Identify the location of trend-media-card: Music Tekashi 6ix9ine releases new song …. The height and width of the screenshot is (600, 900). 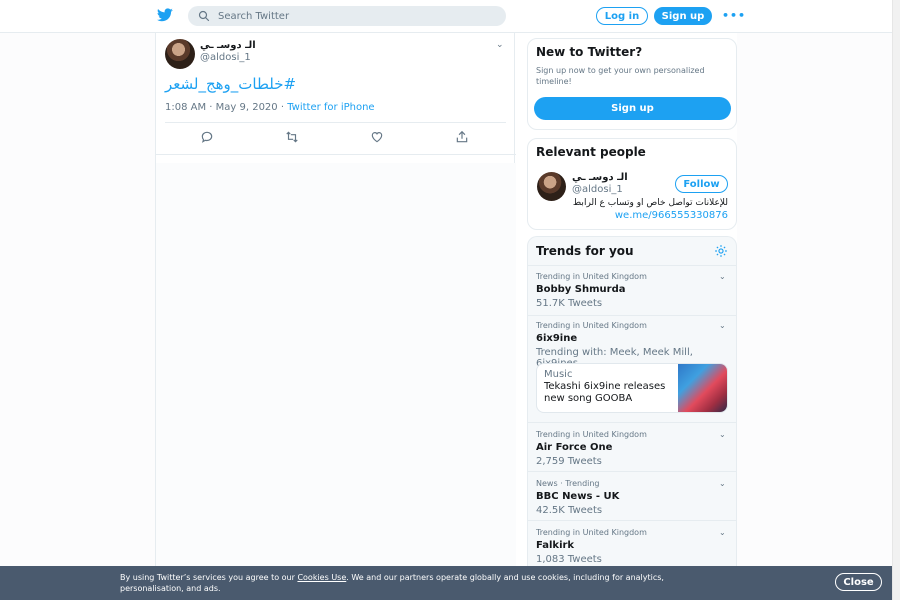
(632, 388).